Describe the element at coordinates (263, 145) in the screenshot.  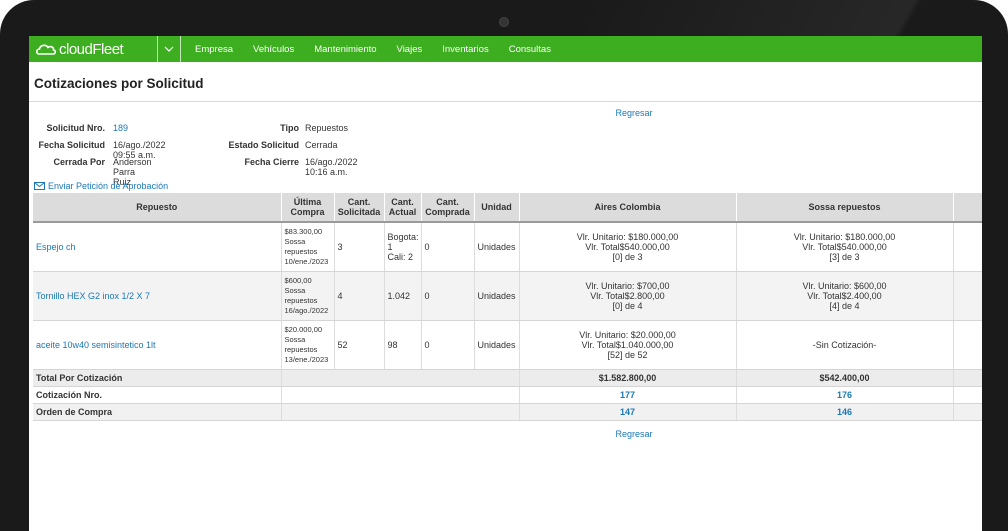
I see `estado-label: Estado Solicitud` at that location.